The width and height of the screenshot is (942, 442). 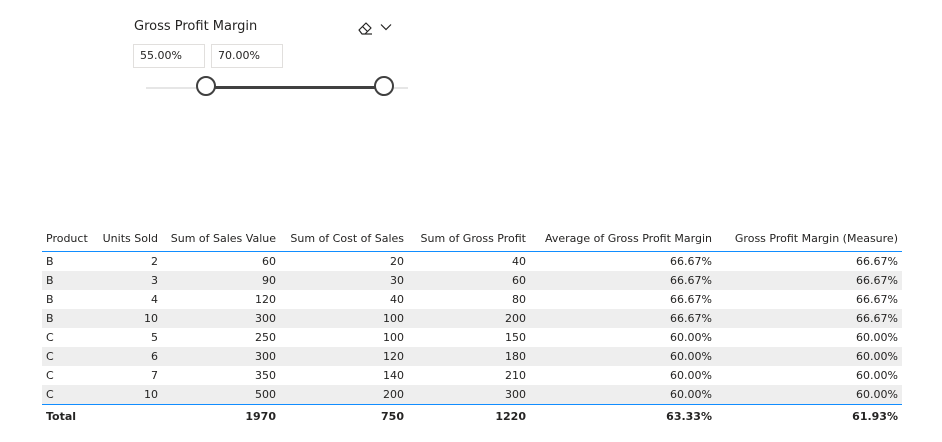 I want to click on cell-cost-of-sales: 140, so click(x=393, y=375).